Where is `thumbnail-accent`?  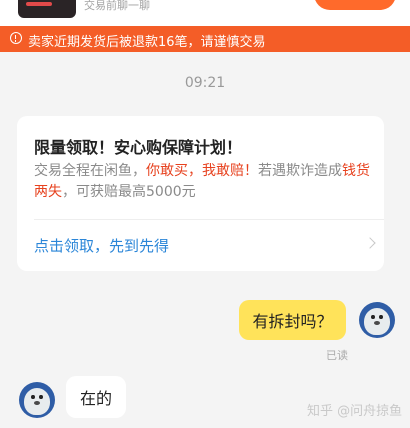
thumbnail-accent is located at coordinates (39, 4).